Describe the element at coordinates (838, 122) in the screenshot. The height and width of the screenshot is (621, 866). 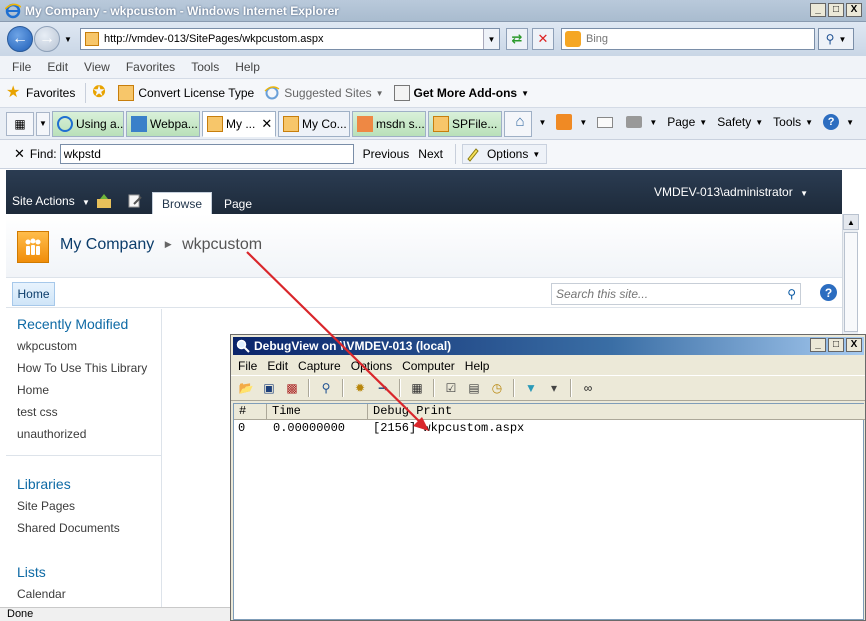
I see `help-button: ? ▼` at that location.